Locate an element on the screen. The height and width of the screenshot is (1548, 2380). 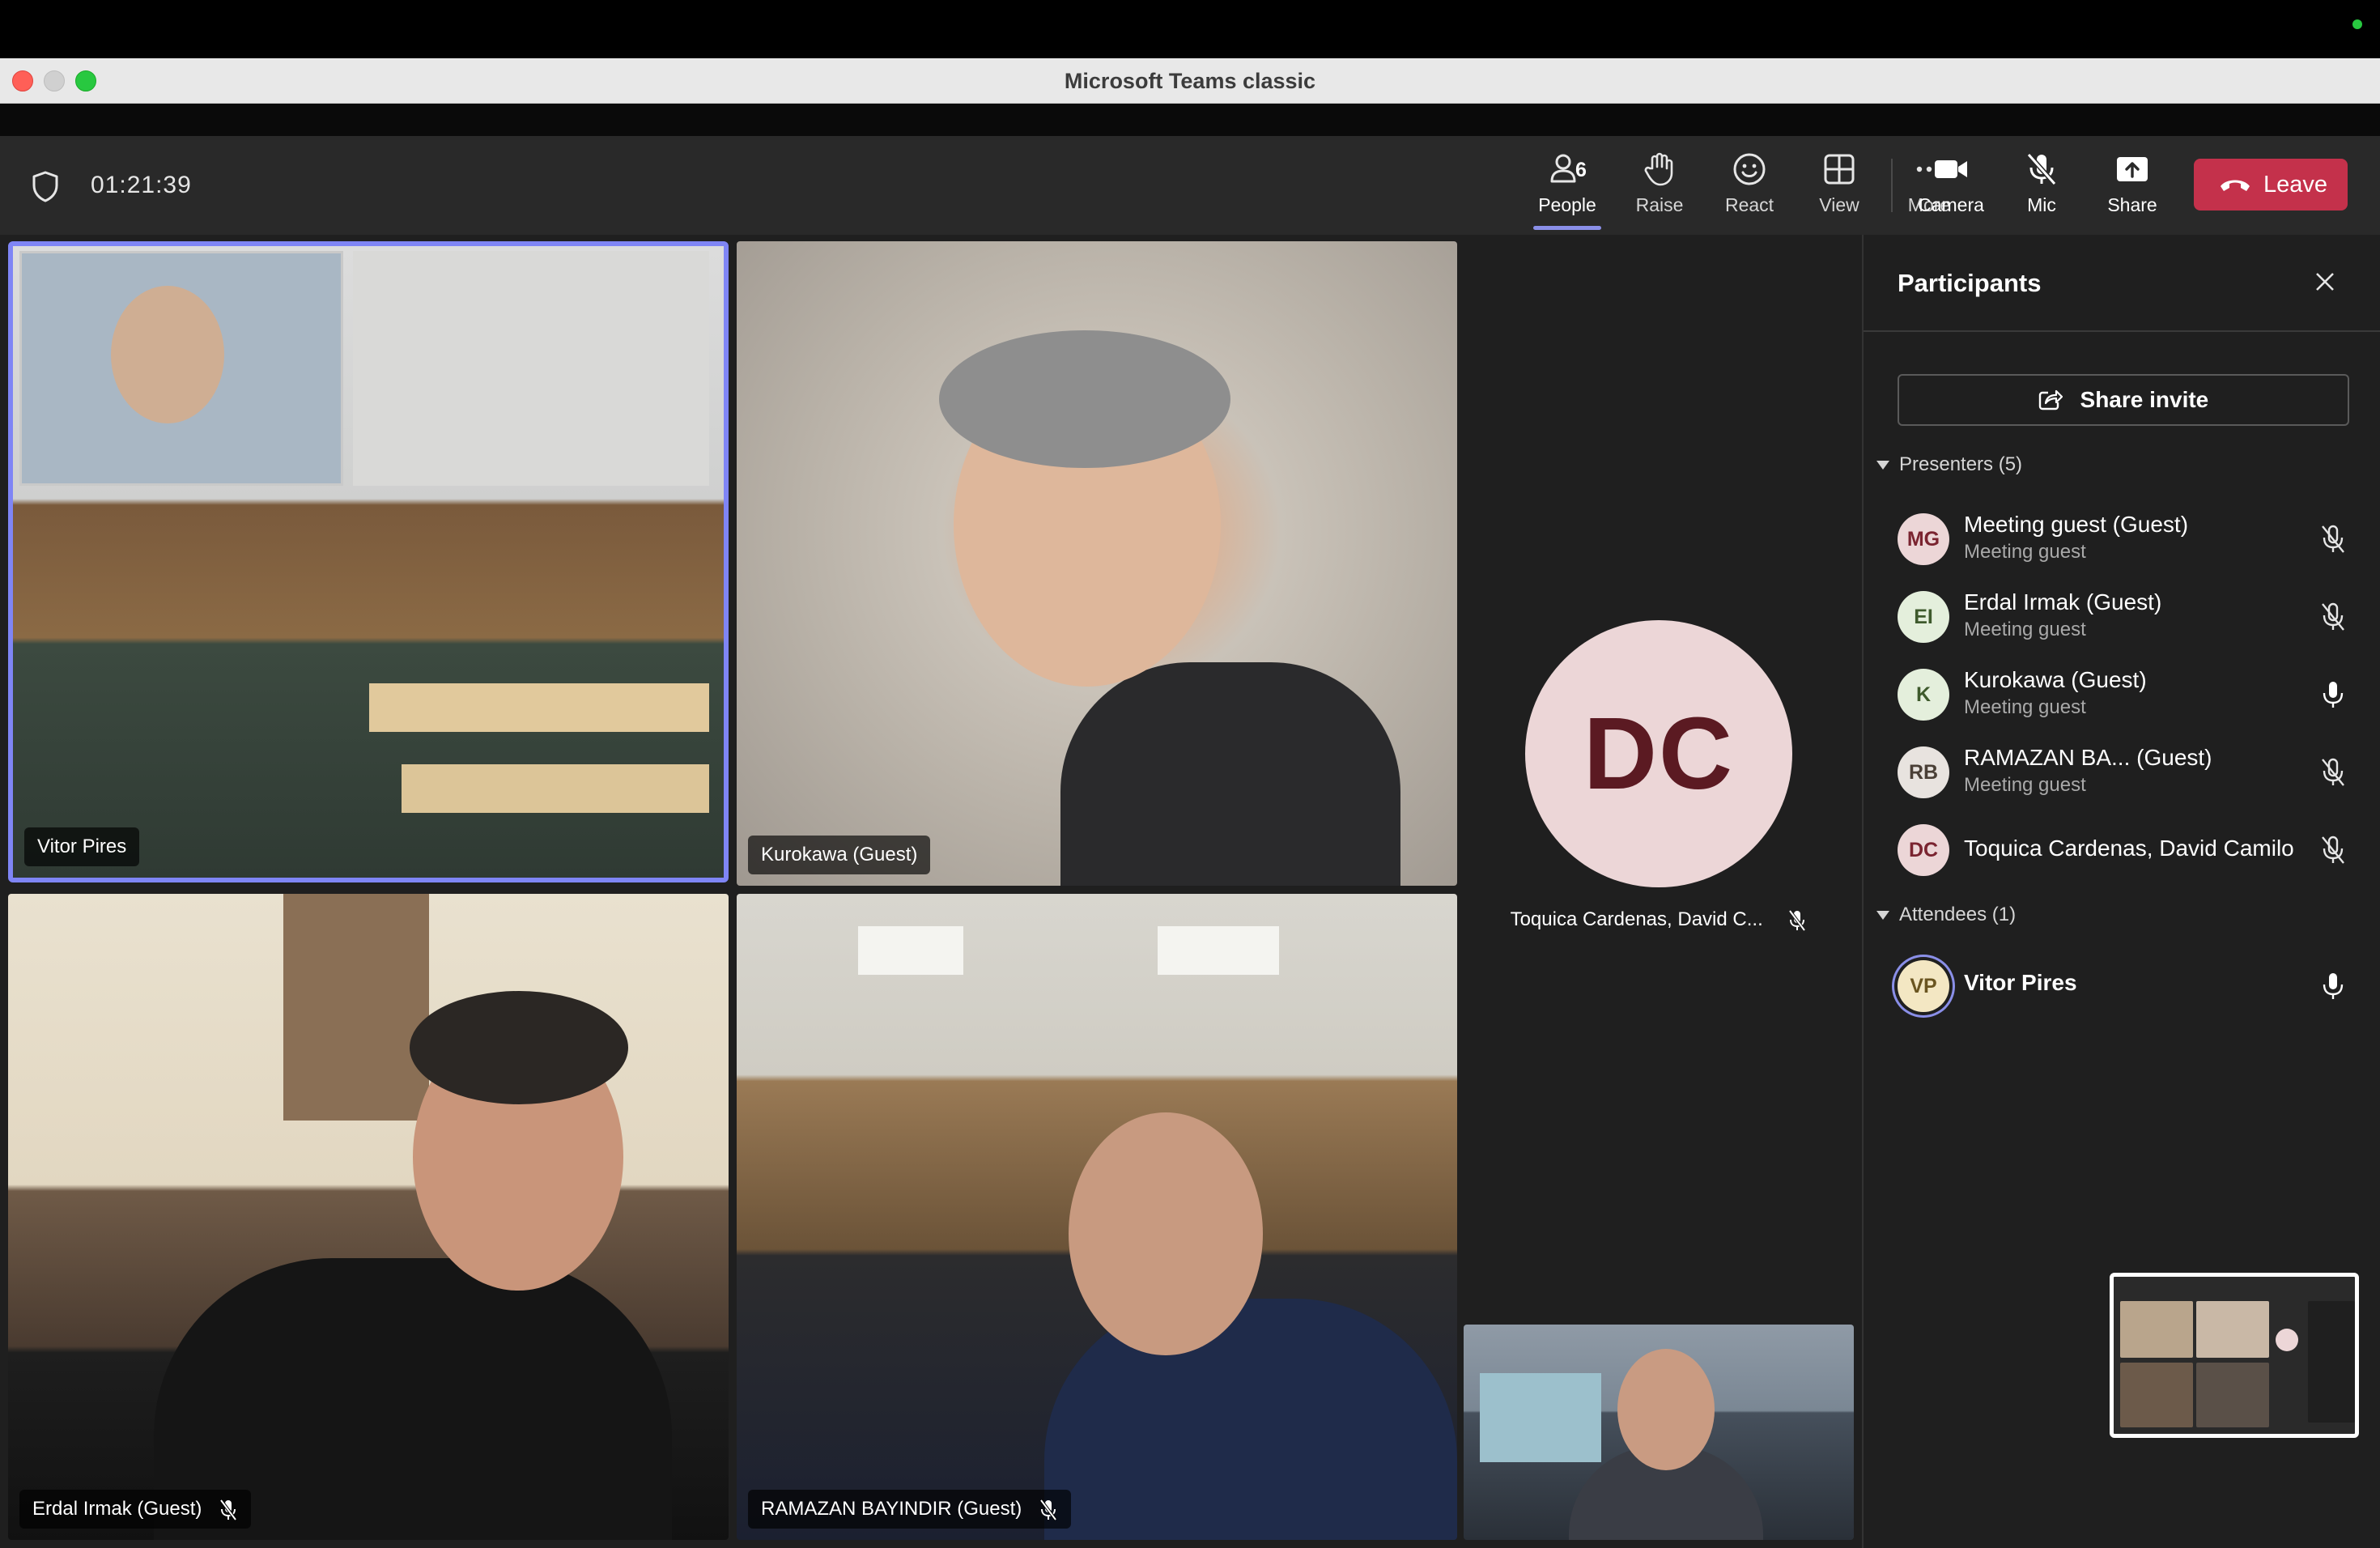
panel-title: Participants is located at coordinates (1970, 283).